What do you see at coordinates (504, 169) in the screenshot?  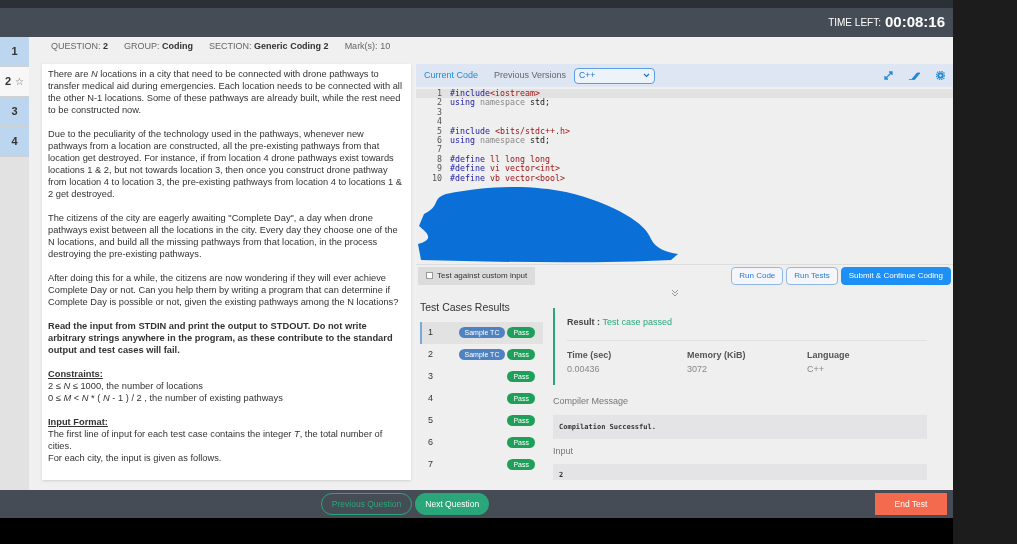 I see `code-line: #define vi vector<int>` at bounding box center [504, 169].